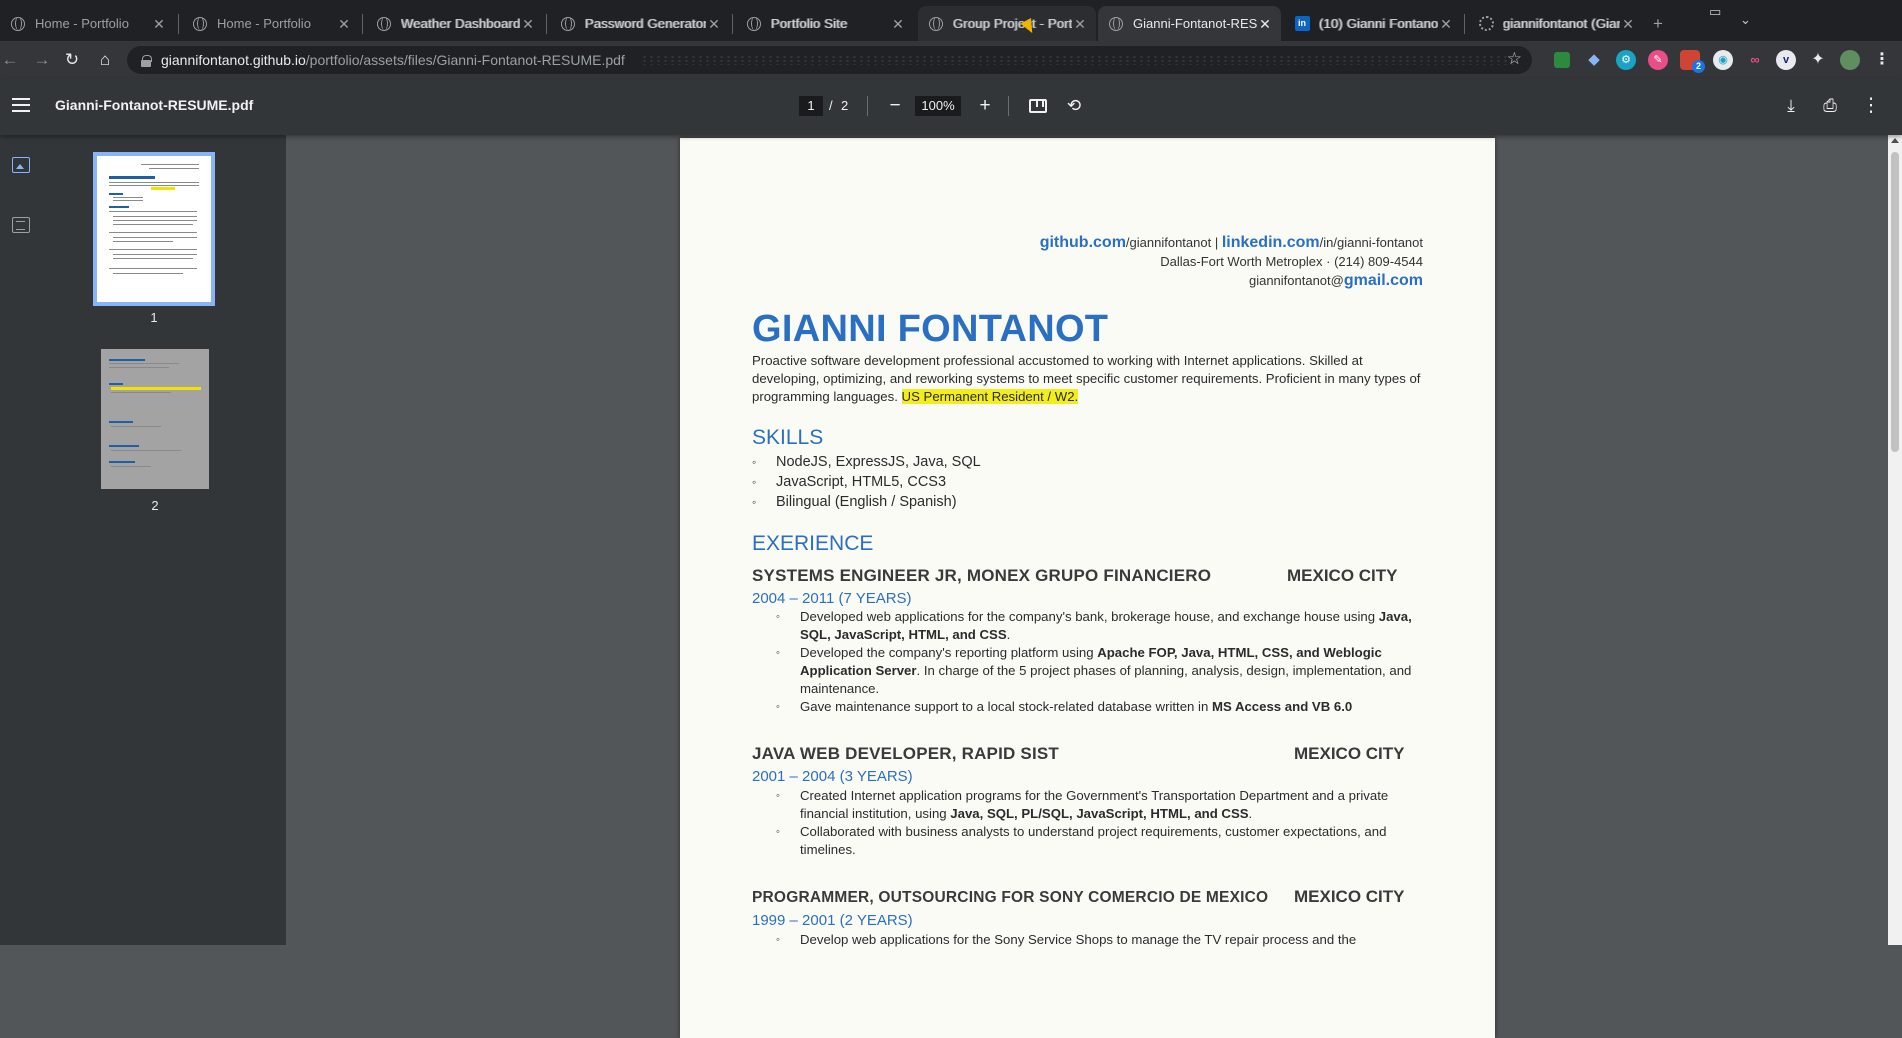  I want to click on lock-icon, so click(146, 60).